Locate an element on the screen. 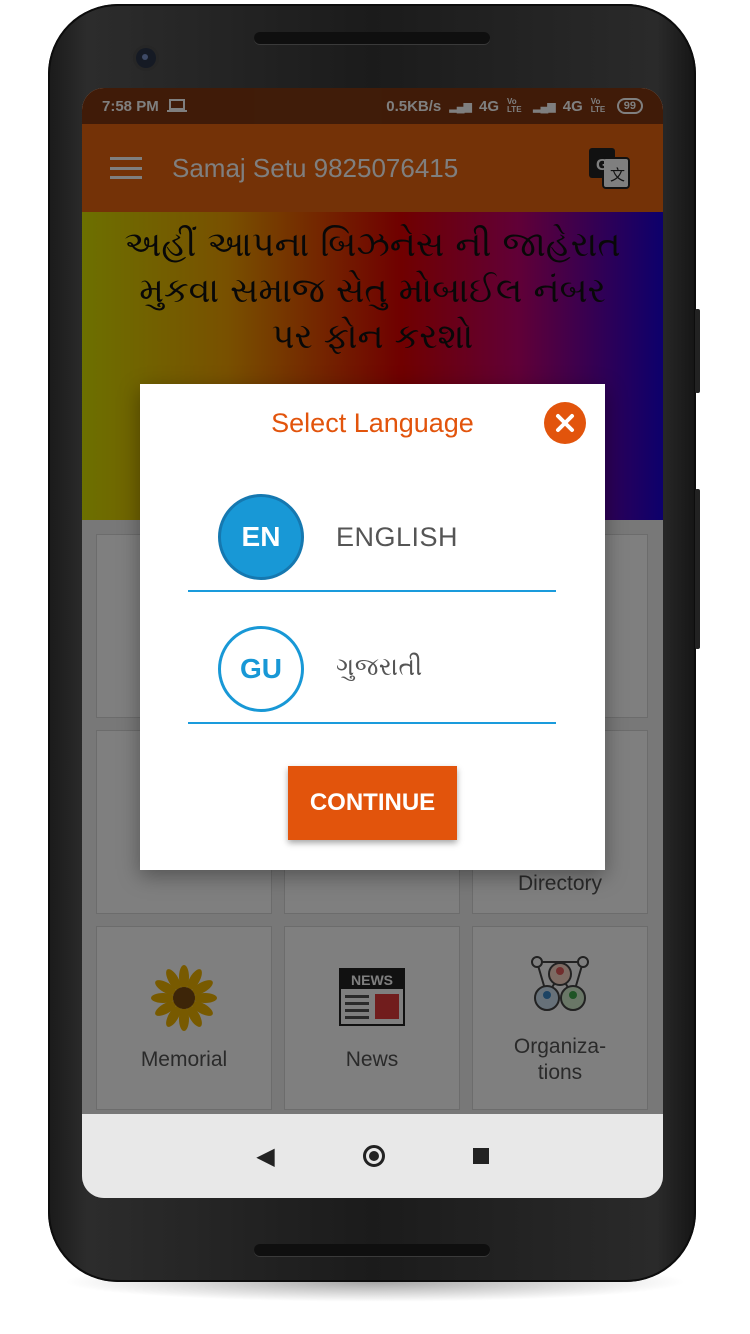 This screenshot has width=750, height=1334. dialog-title: Select Language is located at coordinates (372, 423).